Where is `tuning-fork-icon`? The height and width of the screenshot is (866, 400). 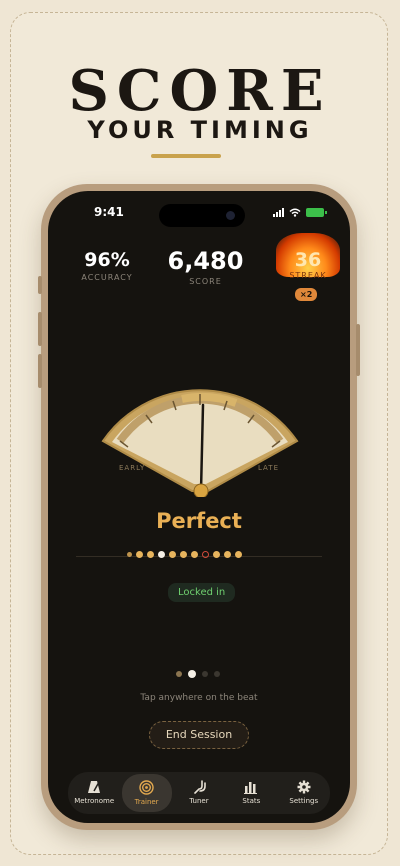 tuning-fork-icon is located at coordinates (200, 787).